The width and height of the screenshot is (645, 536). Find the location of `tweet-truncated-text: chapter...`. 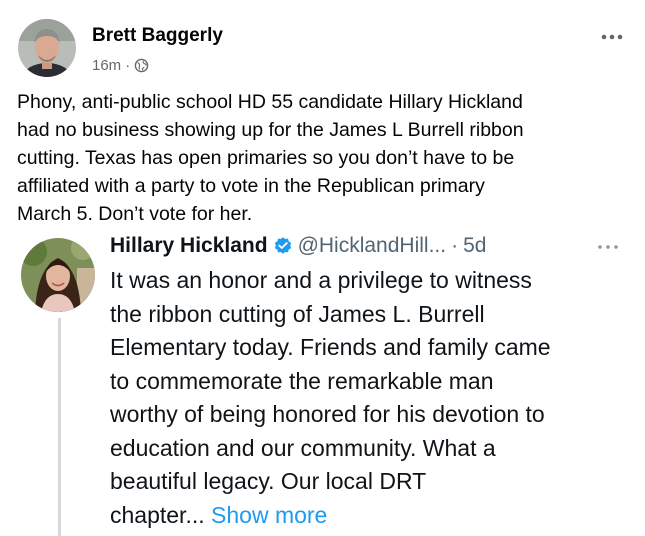

tweet-truncated-text: chapter... is located at coordinates (161, 514).